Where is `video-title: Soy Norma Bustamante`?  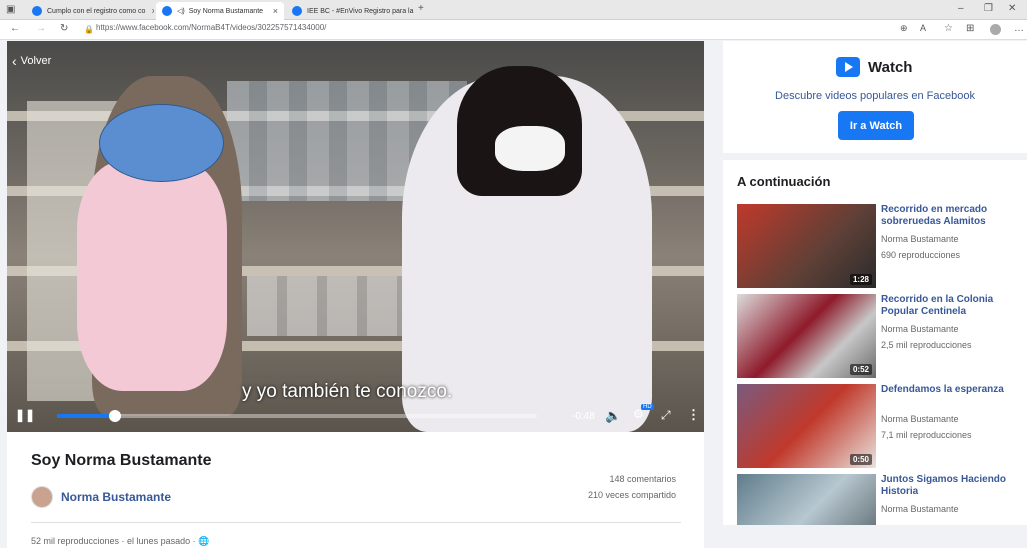 video-title: Soy Norma Bustamante is located at coordinates (121, 460).